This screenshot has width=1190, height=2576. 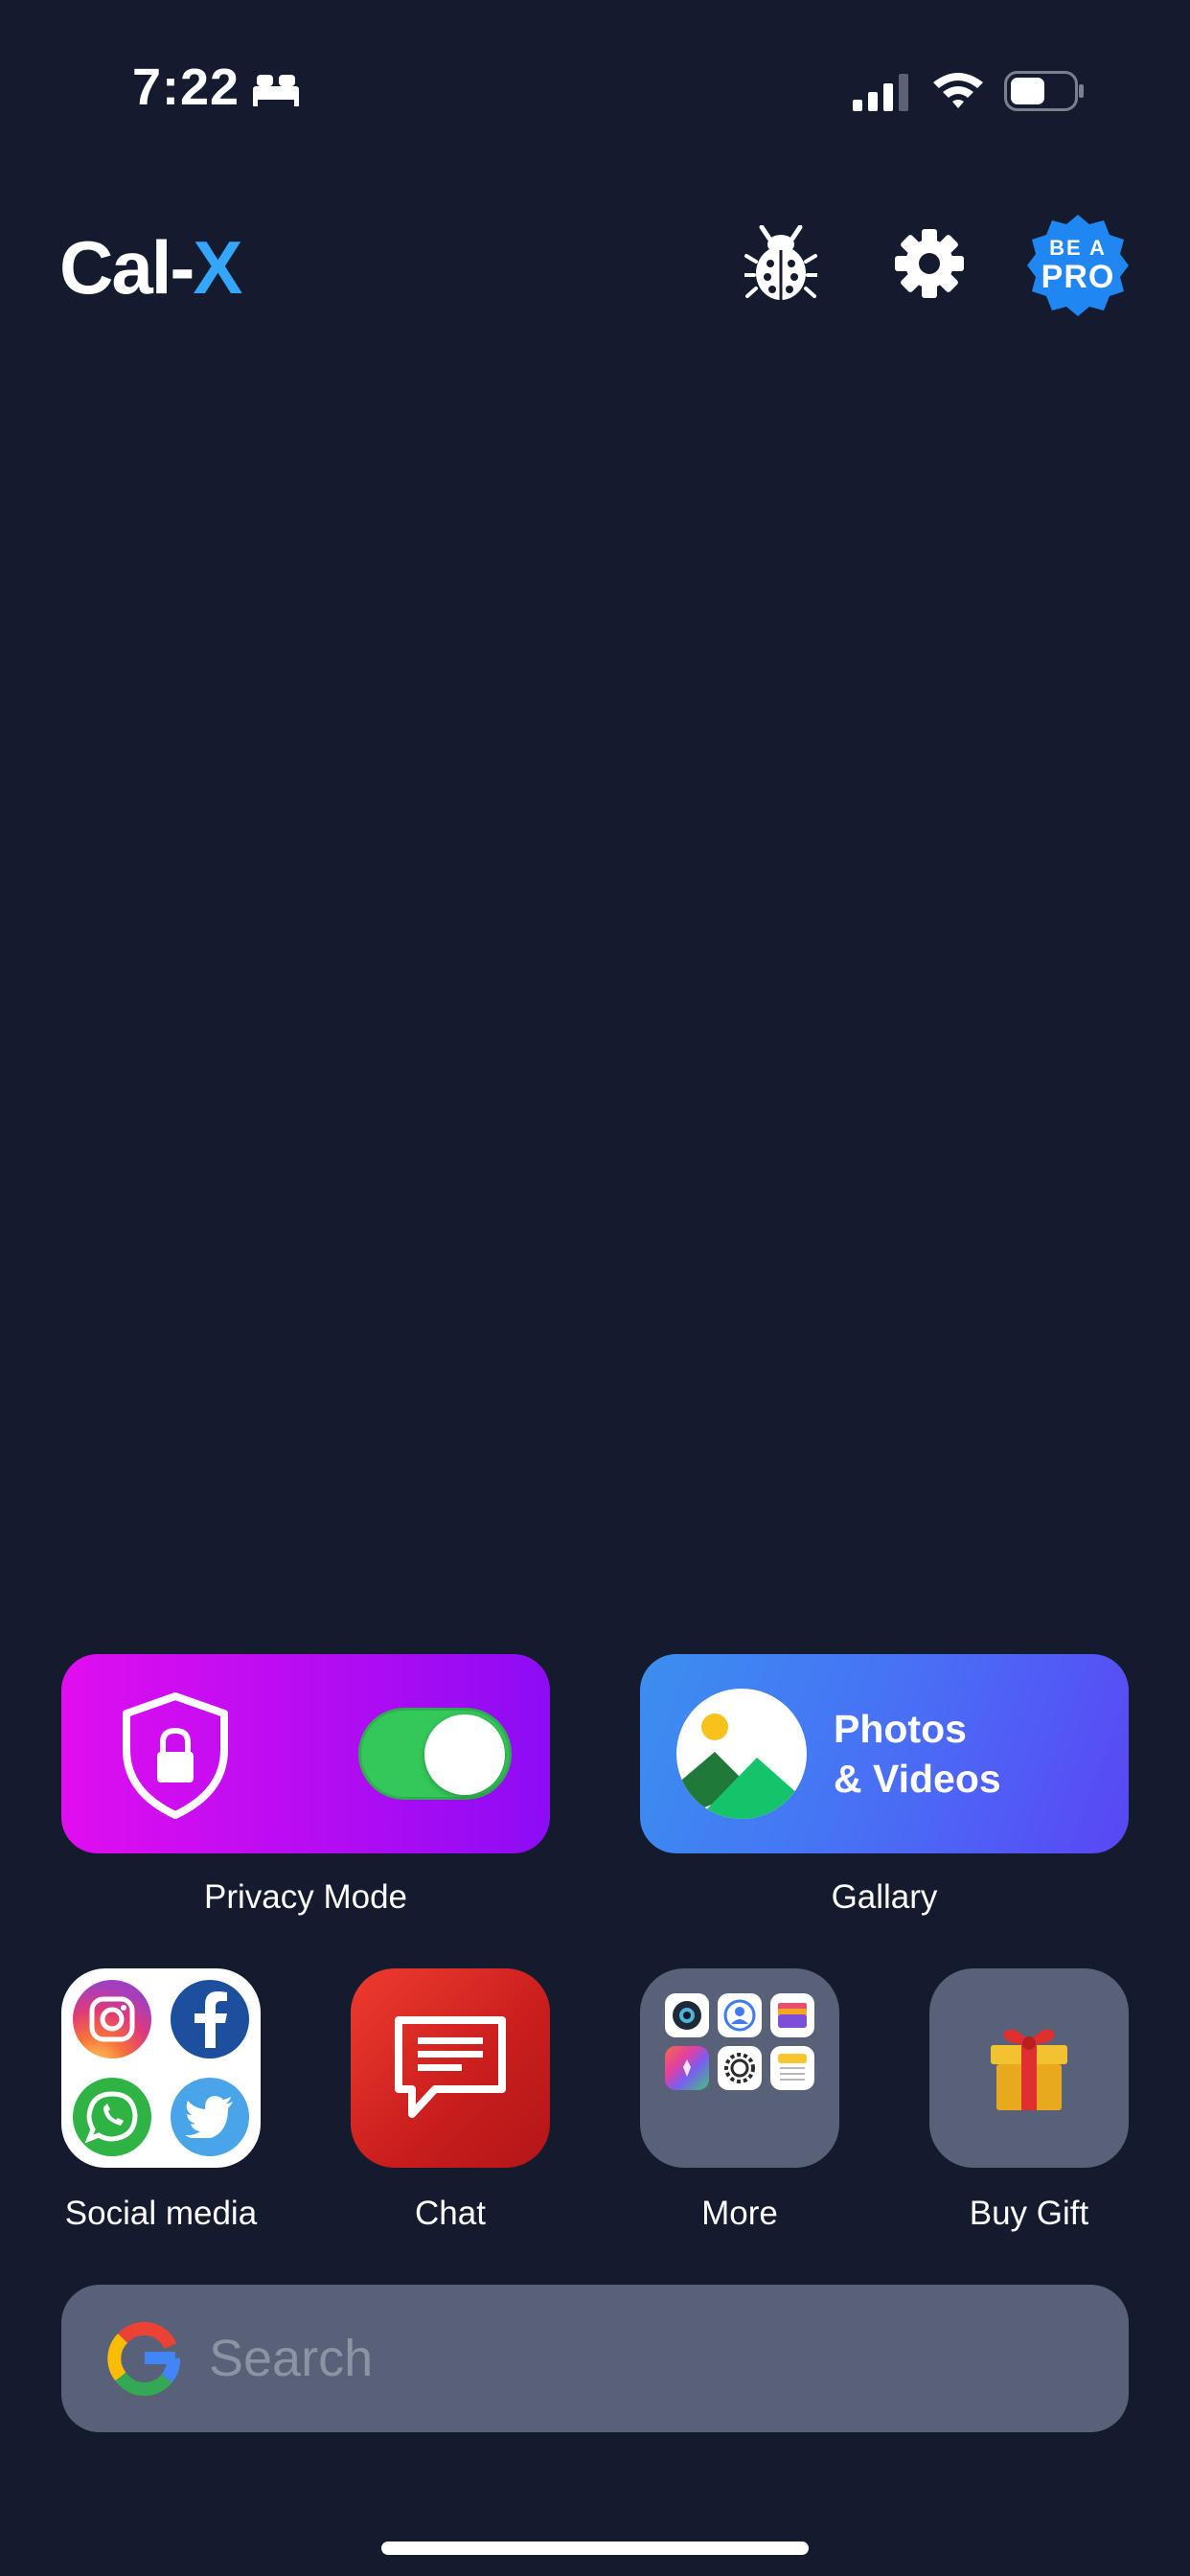 I want to click on social-media-label: Social media, so click(x=161, y=2213).